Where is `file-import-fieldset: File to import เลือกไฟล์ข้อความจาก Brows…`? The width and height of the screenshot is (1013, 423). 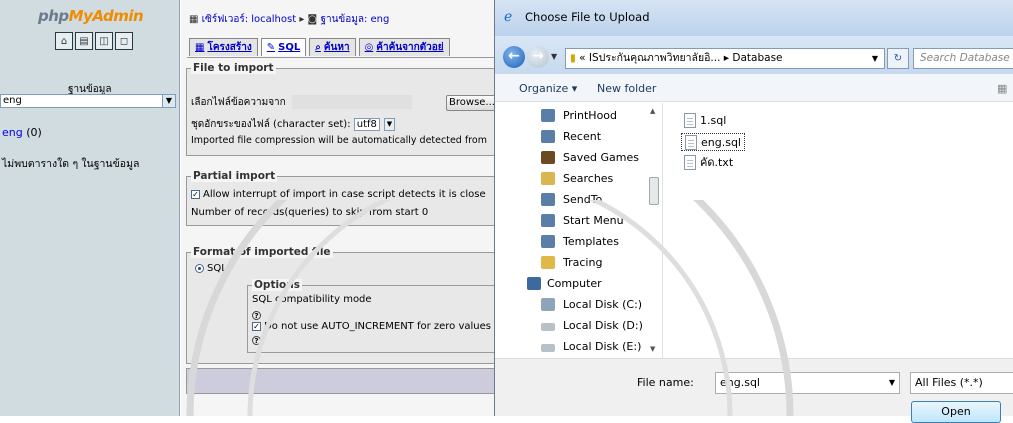 file-import-fieldset: File to import เลือกไฟล์ข้อความจาก Brows… is located at coordinates (344, 109).